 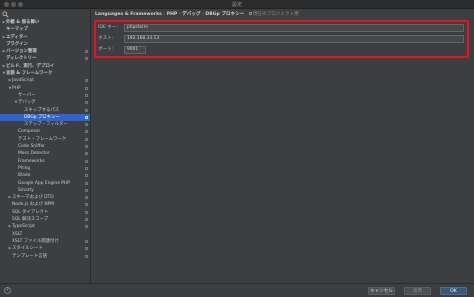 What do you see at coordinates (27, 249) in the screenshot?
I see `sidebar-item-label: スタイルシート` at bounding box center [27, 249].